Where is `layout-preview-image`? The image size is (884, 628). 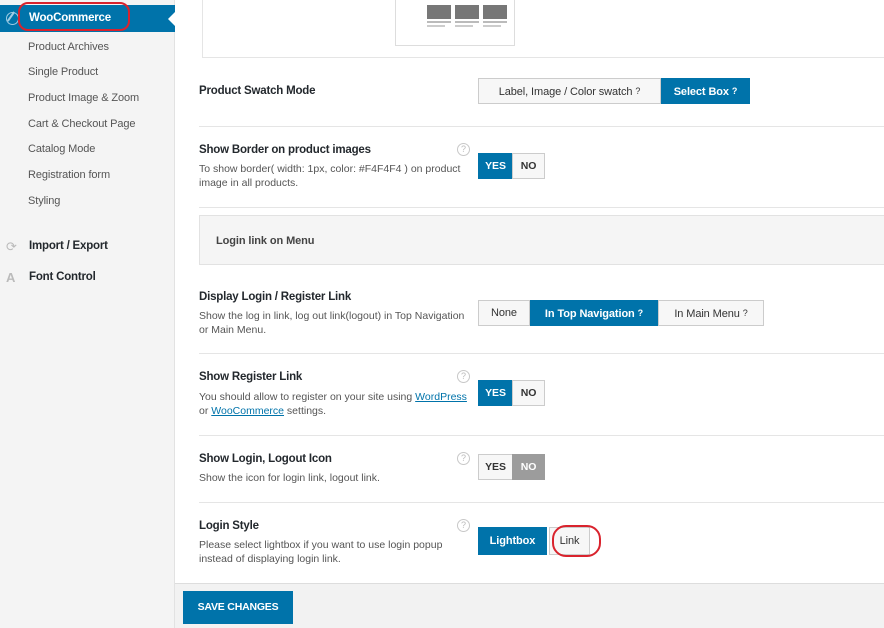
layout-preview-image is located at coordinates (455, 23).